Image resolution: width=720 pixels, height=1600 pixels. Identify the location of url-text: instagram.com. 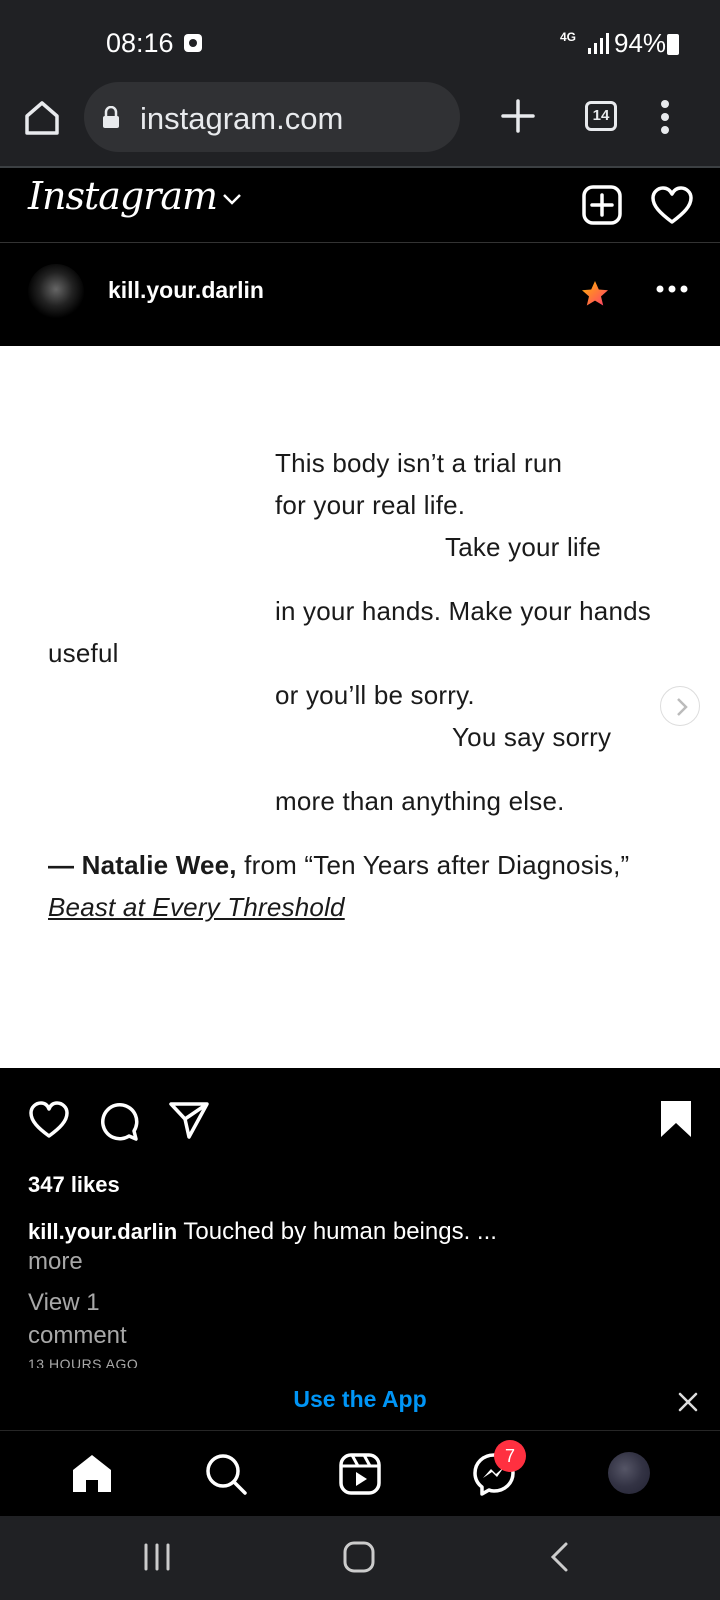
(241, 119).